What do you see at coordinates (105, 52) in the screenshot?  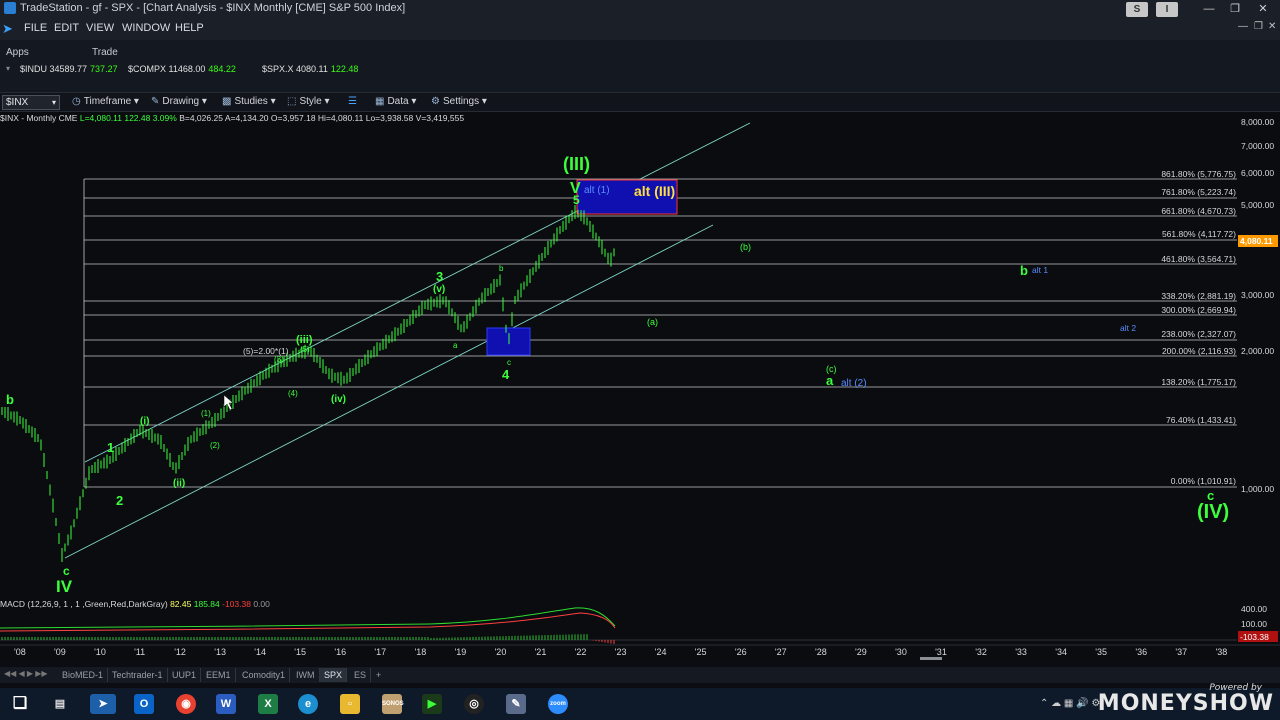 I see `trade-link: Trade` at bounding box center [105, 52].